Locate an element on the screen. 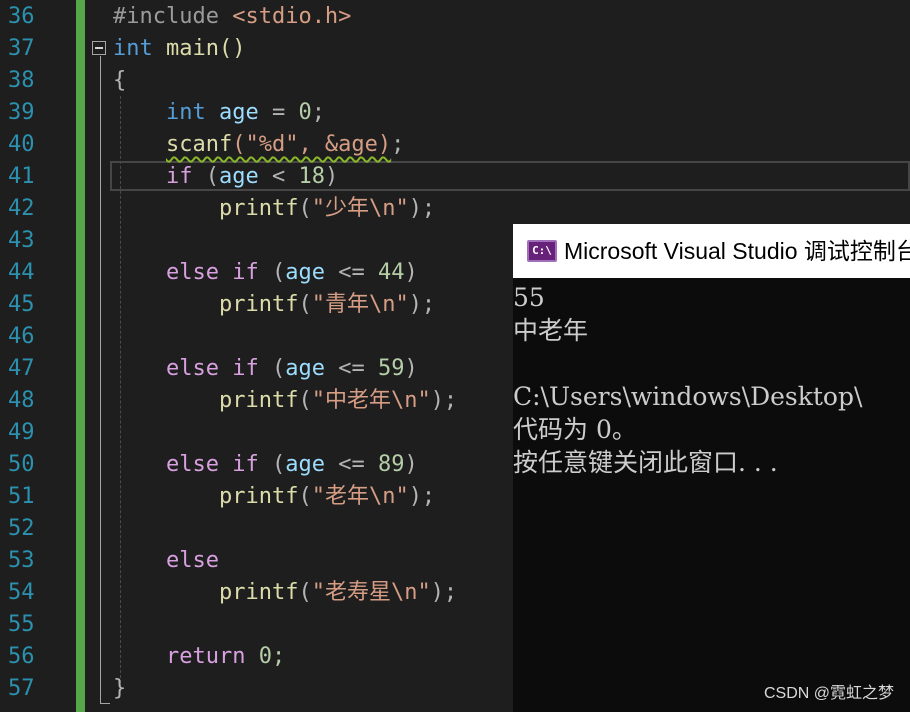 Image resolution: width=910 pixels, height=712 pixels. line-number: 40 is located at coordinates (21, 144).